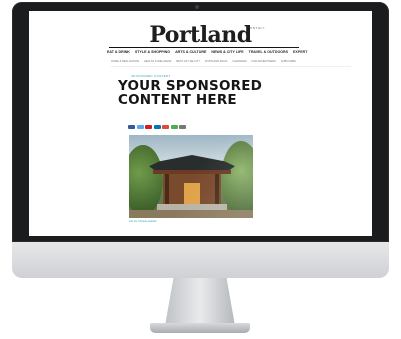 The width and height of the screenshot is (401, 339). I want to click on photo-caption: Lan Su Chinese Garden, so click(143, 221).